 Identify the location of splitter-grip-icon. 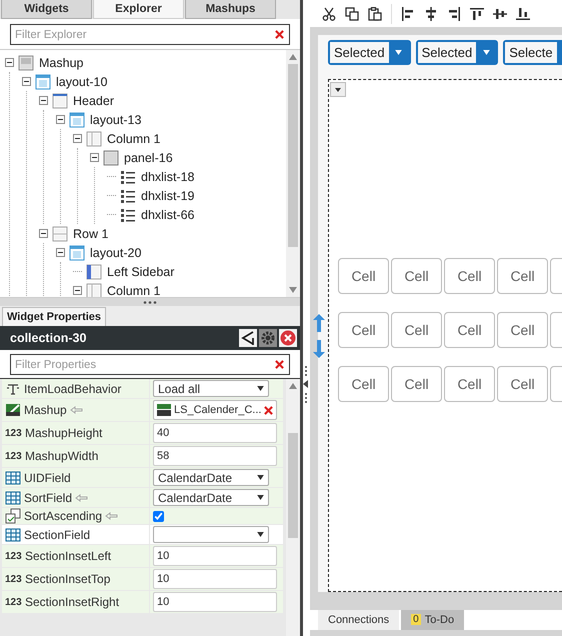
(150, 302).